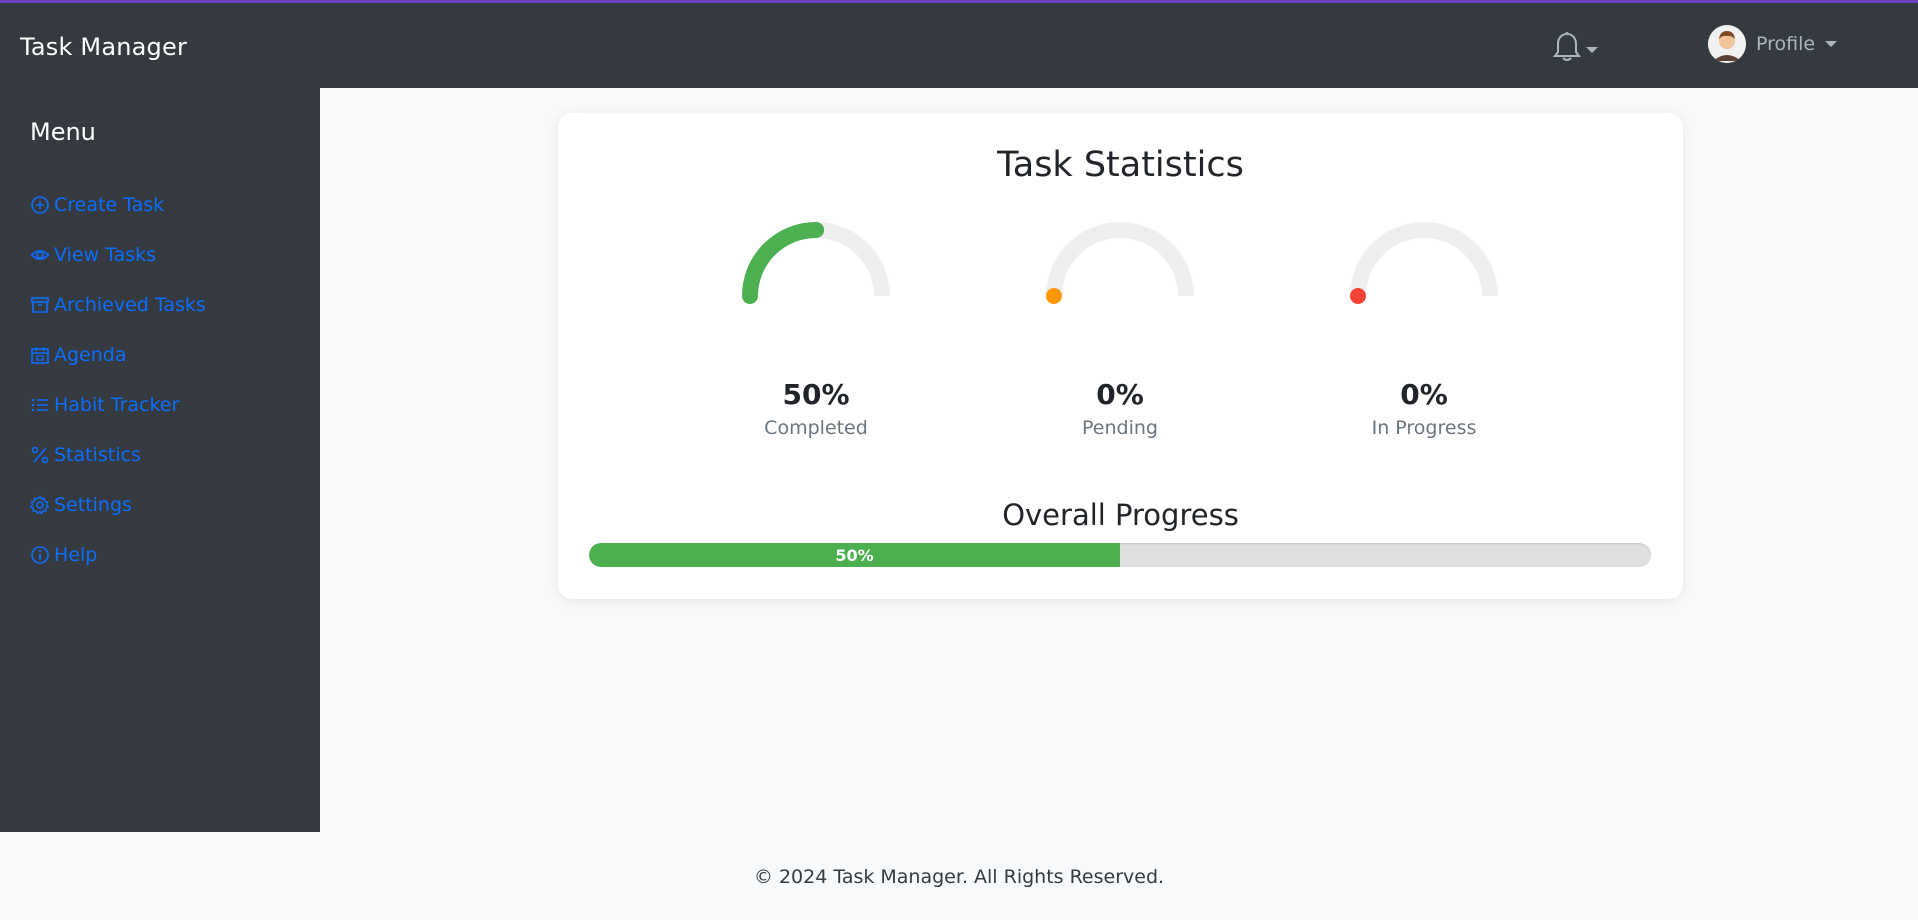 The image size is (1918, 920). I want to click on percent-icon, so click(40, 455).